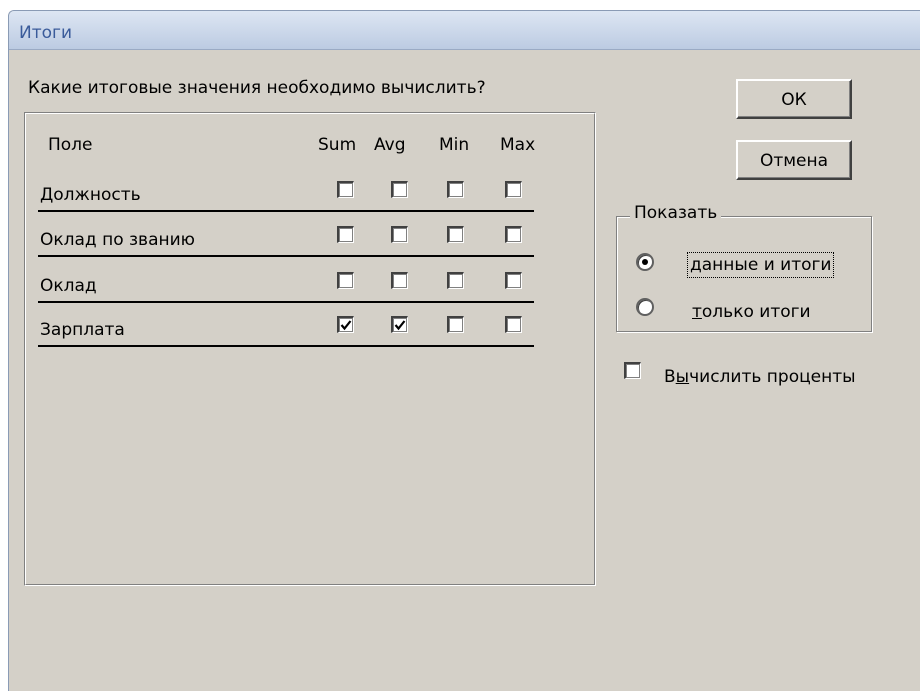 This screenshot has height=691, width=920. I want to click on sum-column-header: Sum, so click(337, 145).